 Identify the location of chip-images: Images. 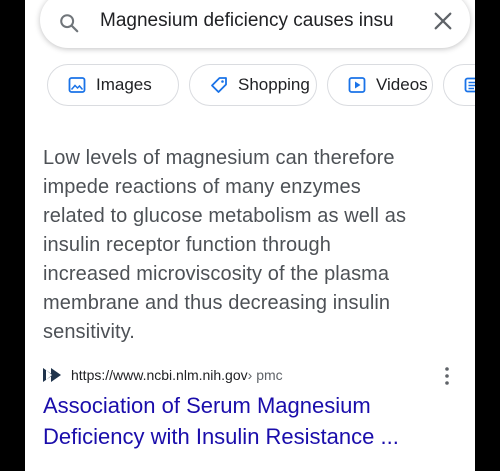
(113, 85).